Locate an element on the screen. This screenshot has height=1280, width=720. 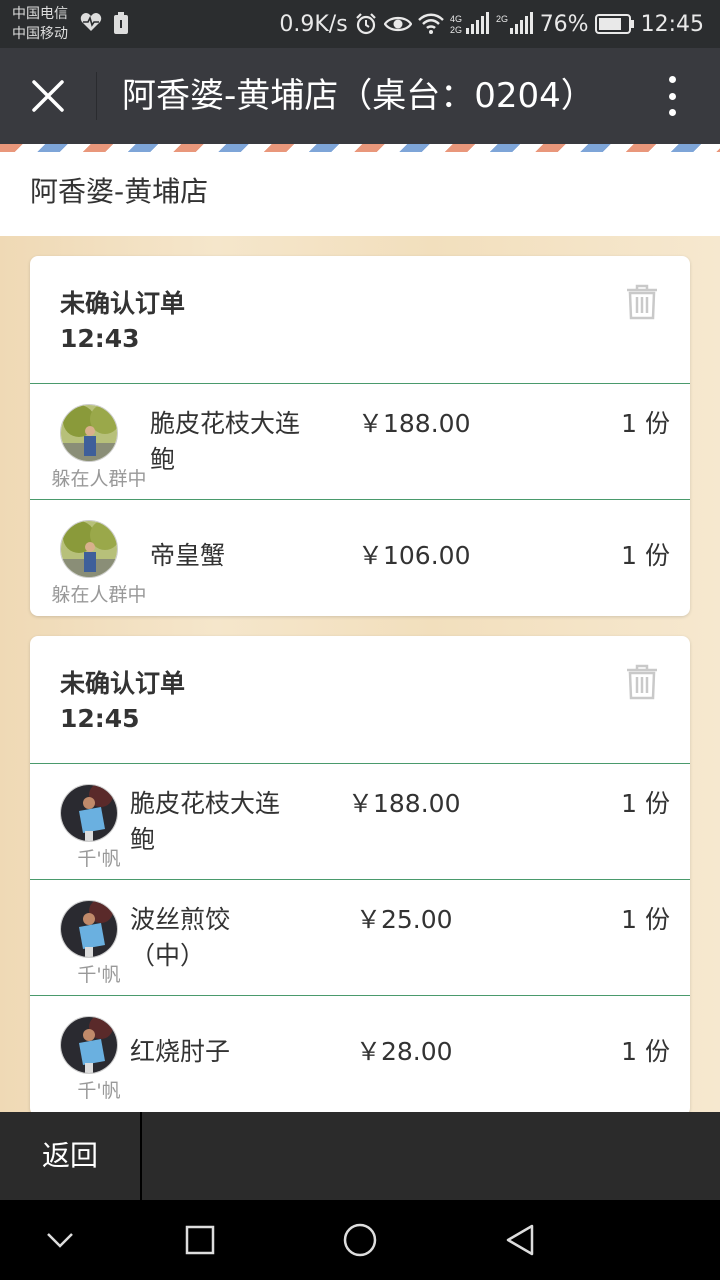
close-button is located at coordinates (48, 96).